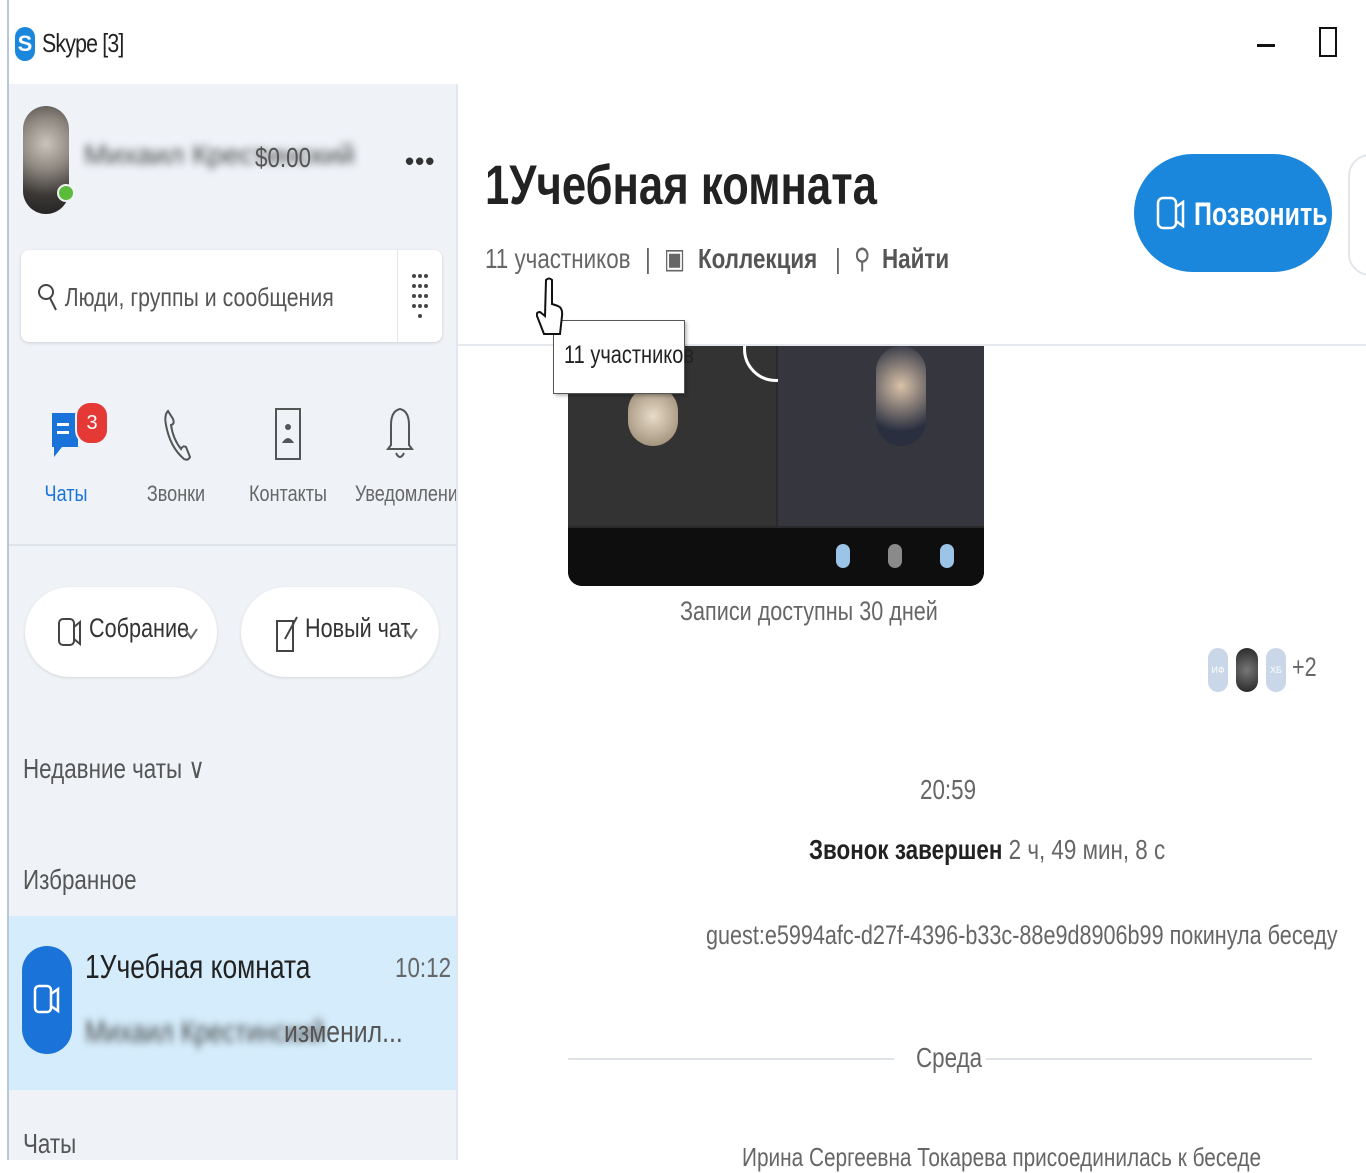  I want to click on avatar: ИФ, so click(1218, 670).